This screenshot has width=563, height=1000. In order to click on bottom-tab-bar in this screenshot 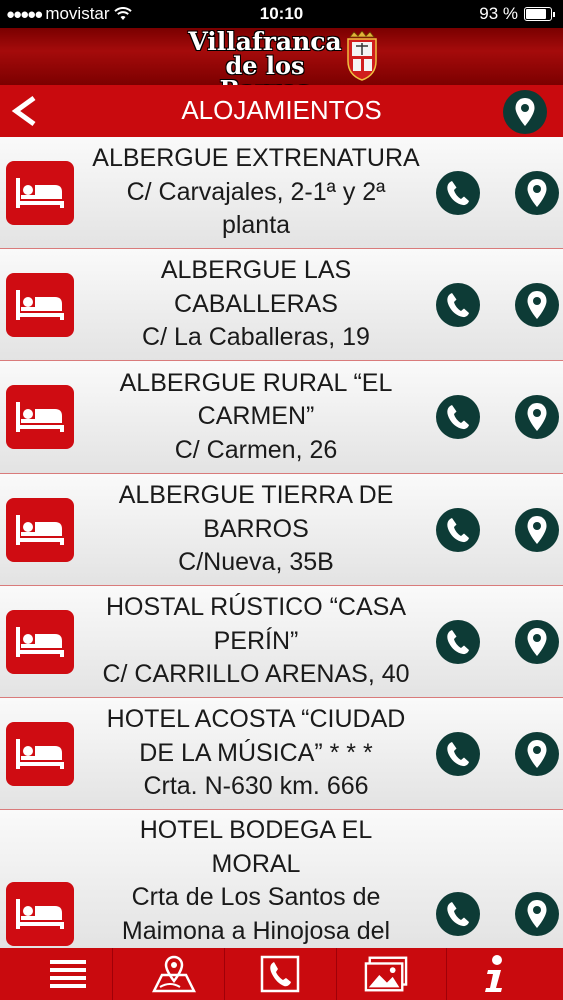, I will do `click(281, 974)`.